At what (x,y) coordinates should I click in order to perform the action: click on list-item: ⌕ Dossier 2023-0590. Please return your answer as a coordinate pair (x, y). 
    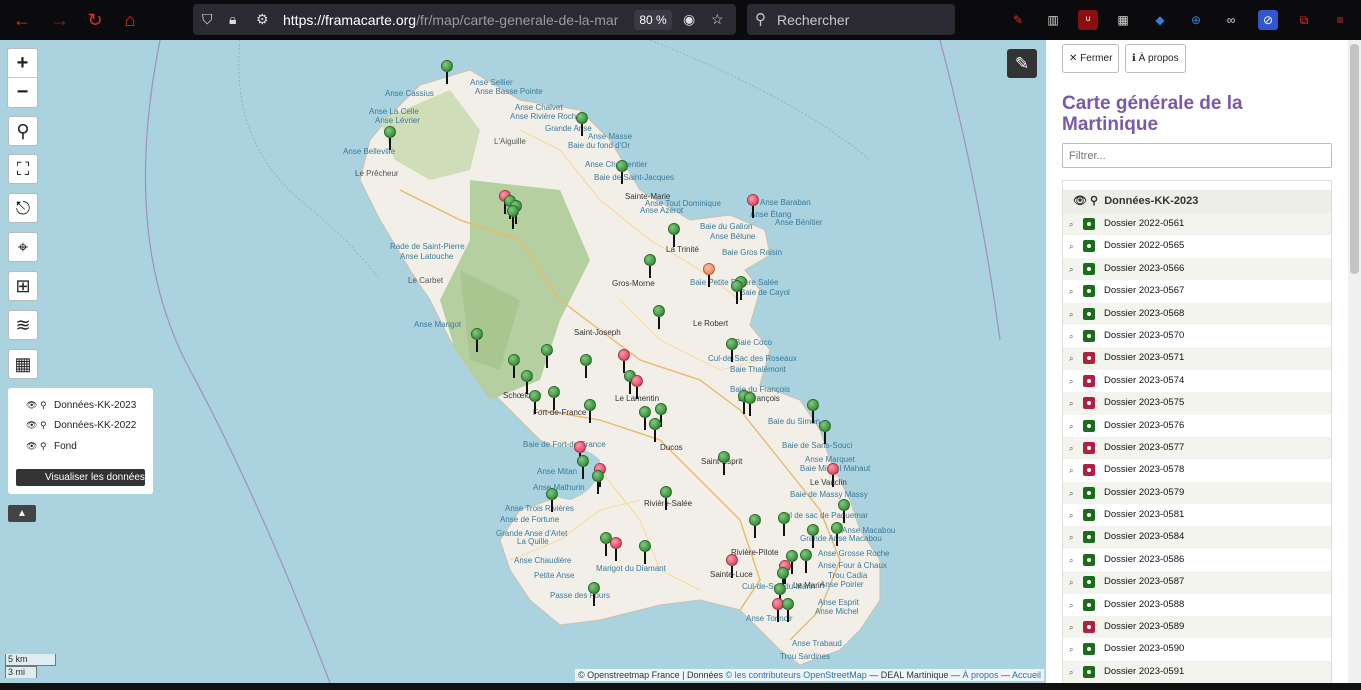
    Looking at the image, I should click on (1197, 649).